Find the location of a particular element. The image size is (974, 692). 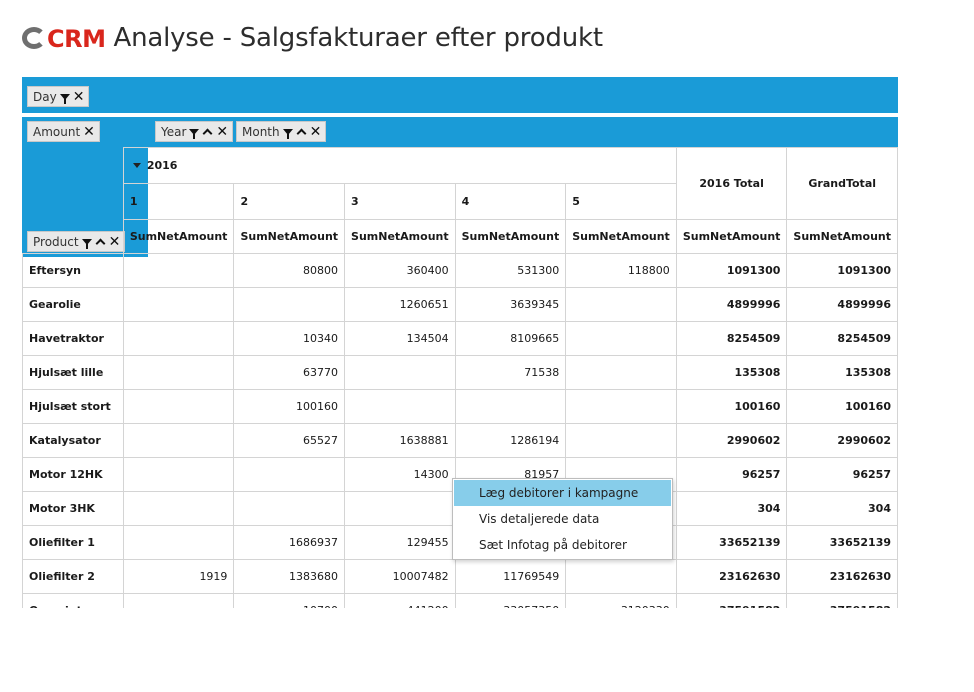

year-total-cell: 135308 is located at coordinates (731, 372).